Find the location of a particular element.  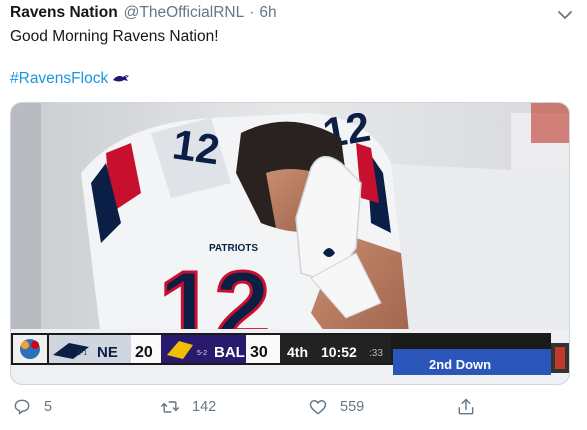

author-name: Ravens Nation is located at coordinates (64, 13).